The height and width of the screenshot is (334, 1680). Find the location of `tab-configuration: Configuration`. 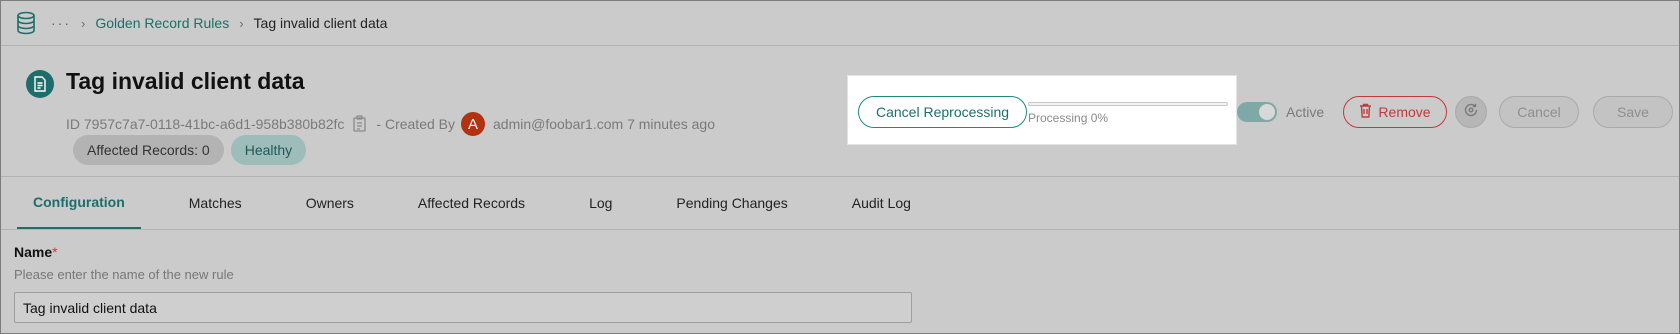

tab-configuration: Configuration is located at coordinates (79, 203).